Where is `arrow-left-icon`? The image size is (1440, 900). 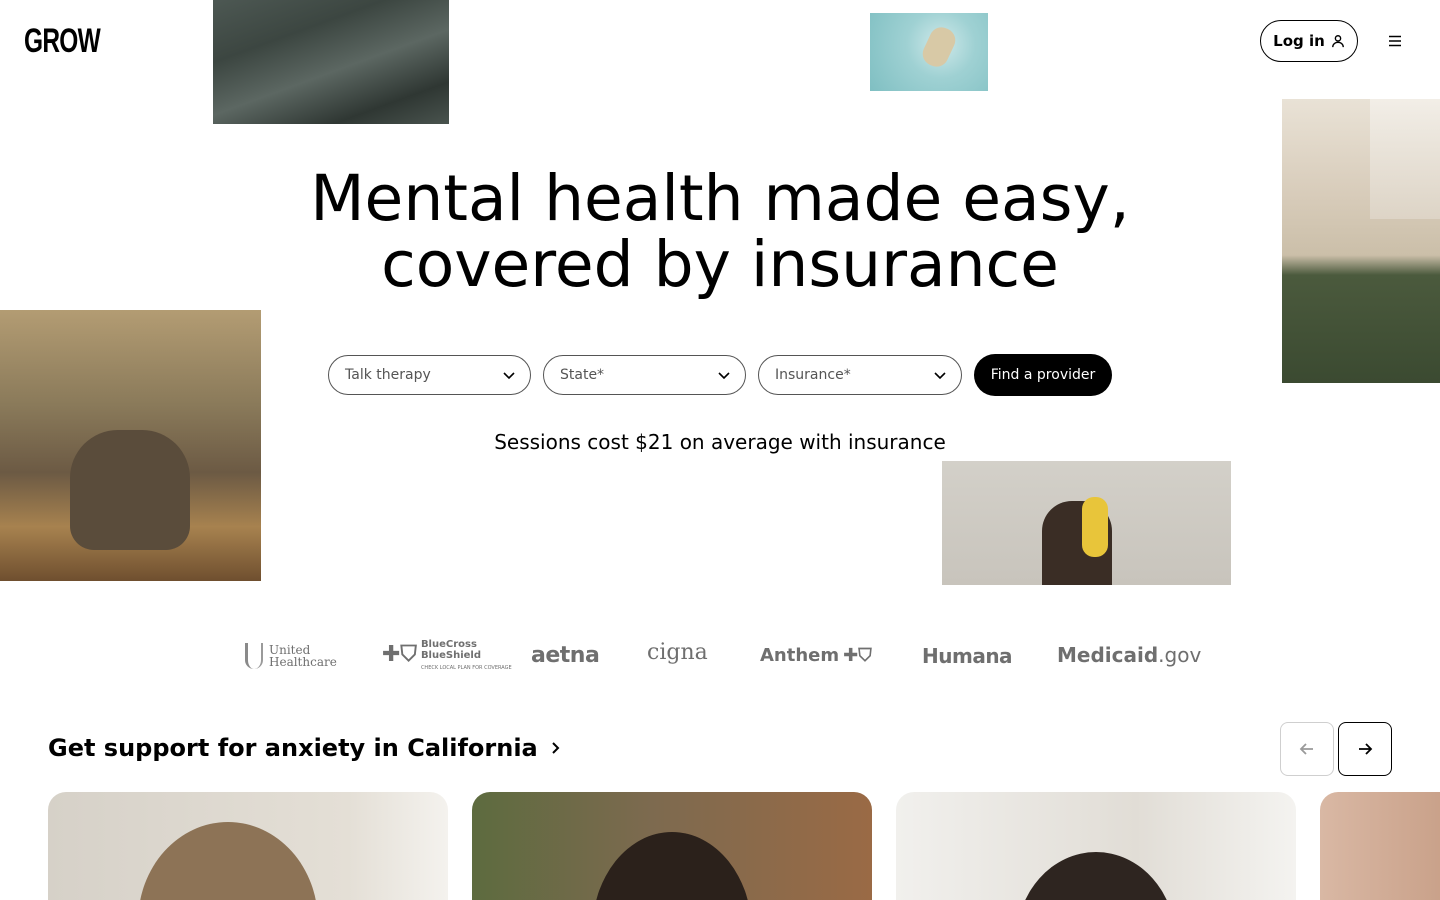 arrow-left-icon is located at coordinates (1306, 749).